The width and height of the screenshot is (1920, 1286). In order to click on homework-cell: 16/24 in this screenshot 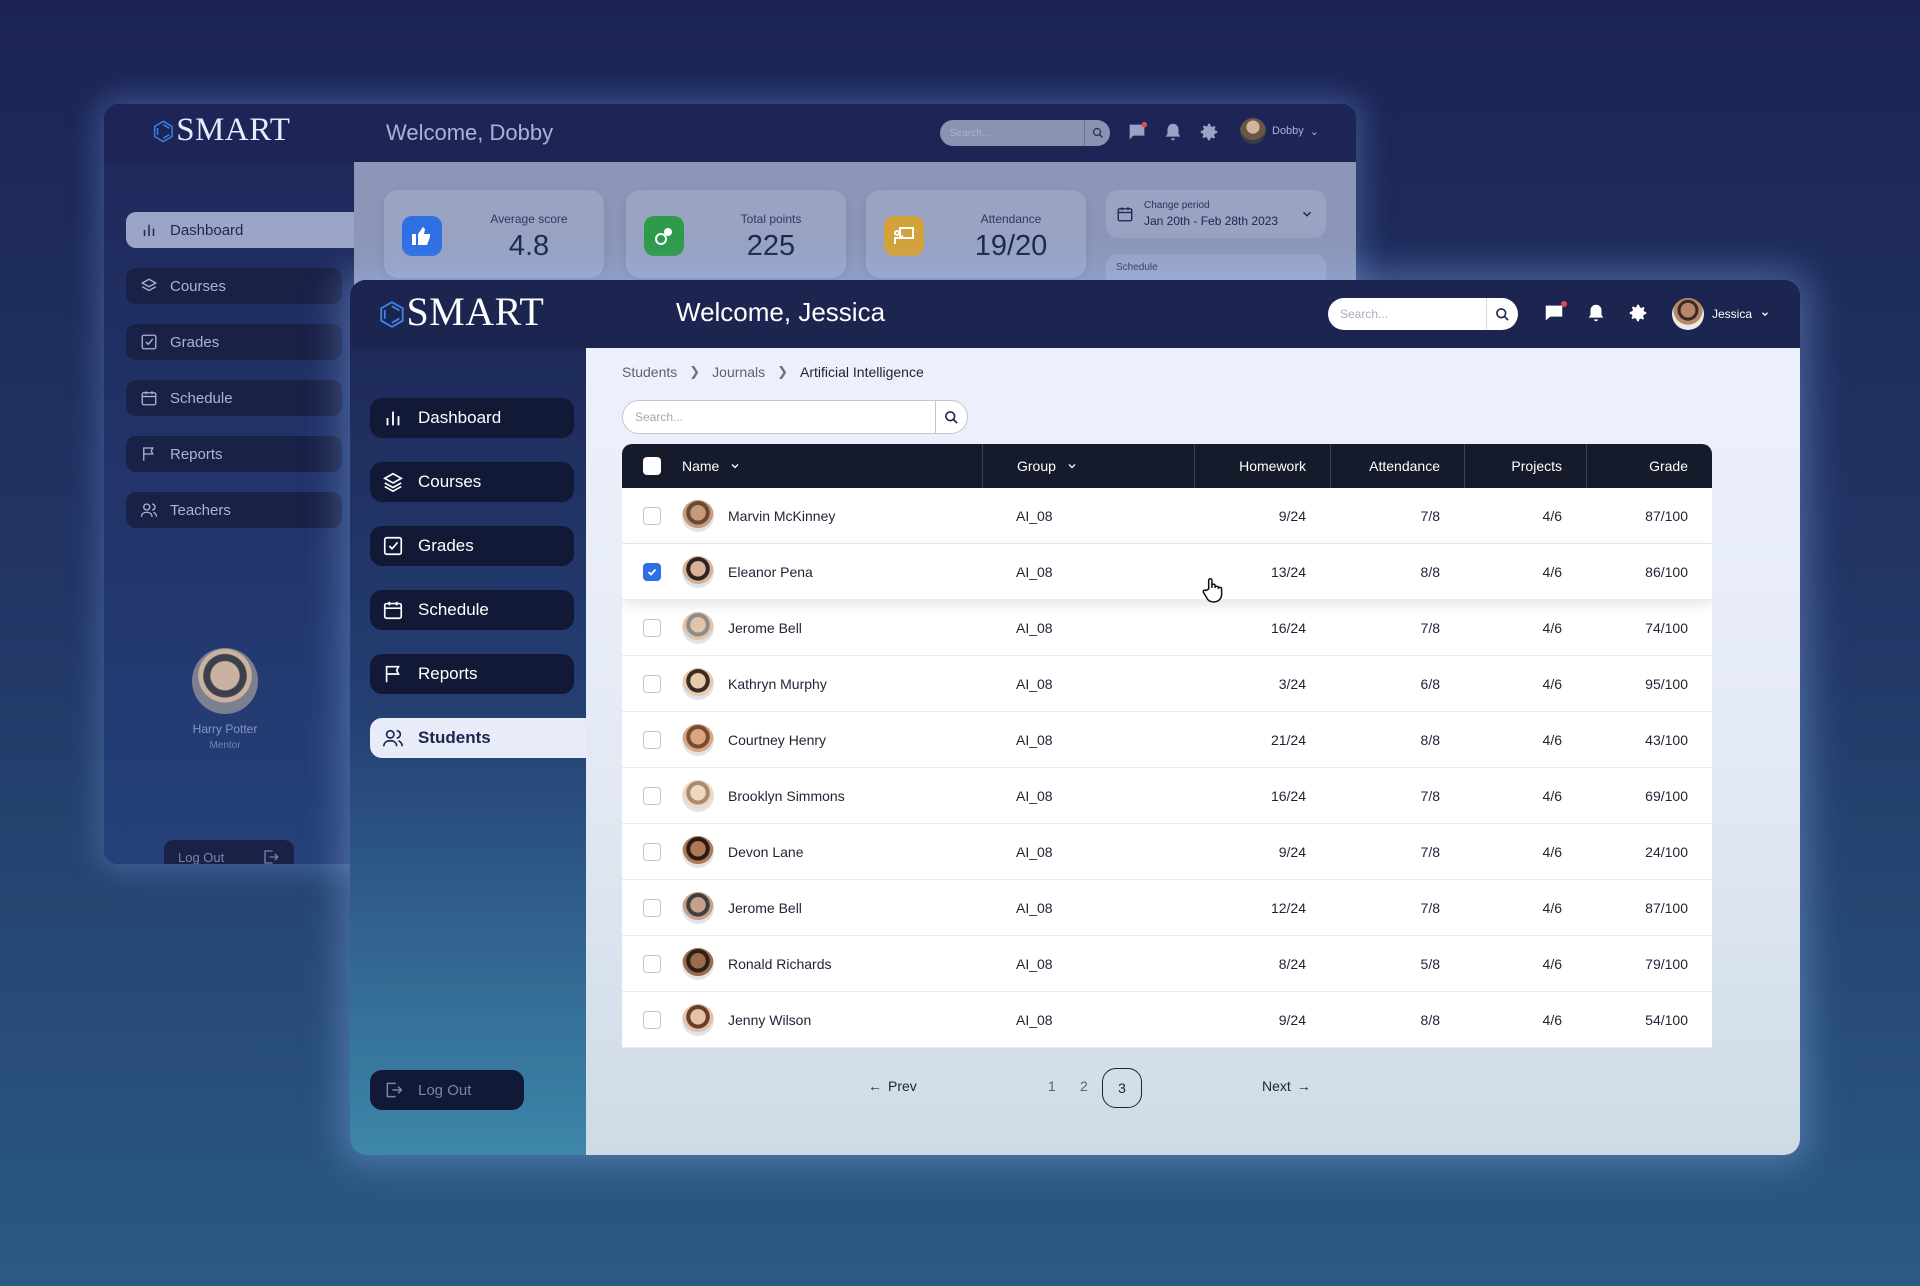, I will do `click(1288, 795)`.